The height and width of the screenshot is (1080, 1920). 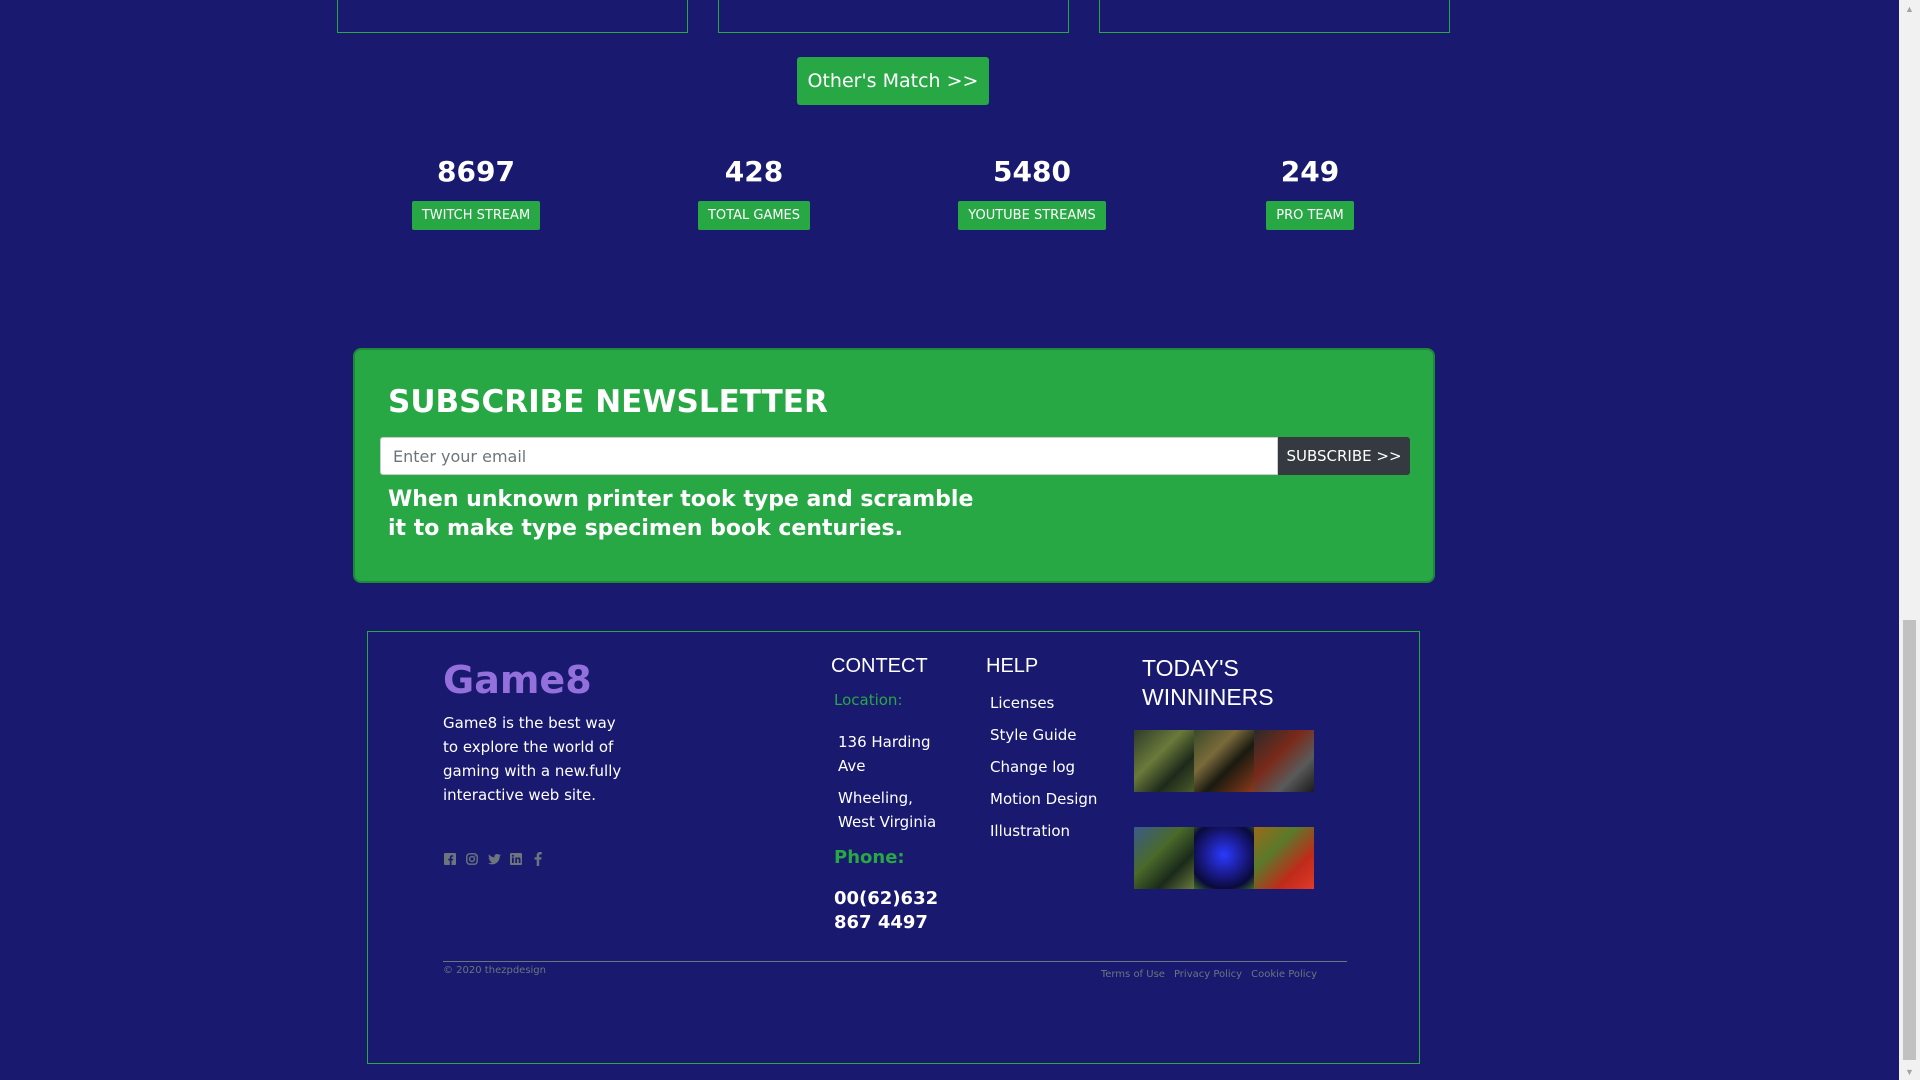 What do you see at coordinates (893, 81) in the screenshot?
I see `others-match-button: Other's Match >>` at bounding box center [893, 81].